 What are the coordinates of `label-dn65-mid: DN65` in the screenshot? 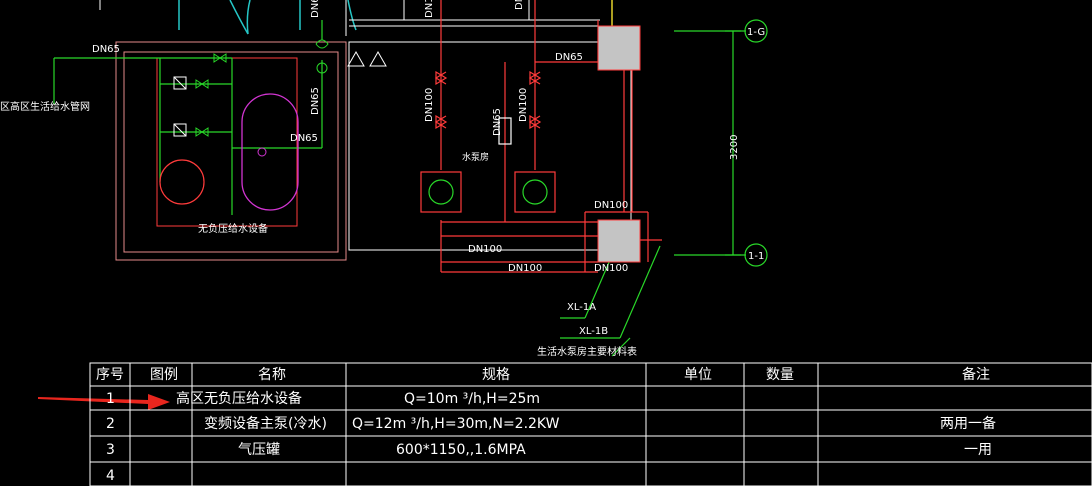 It's located at (304, 138).